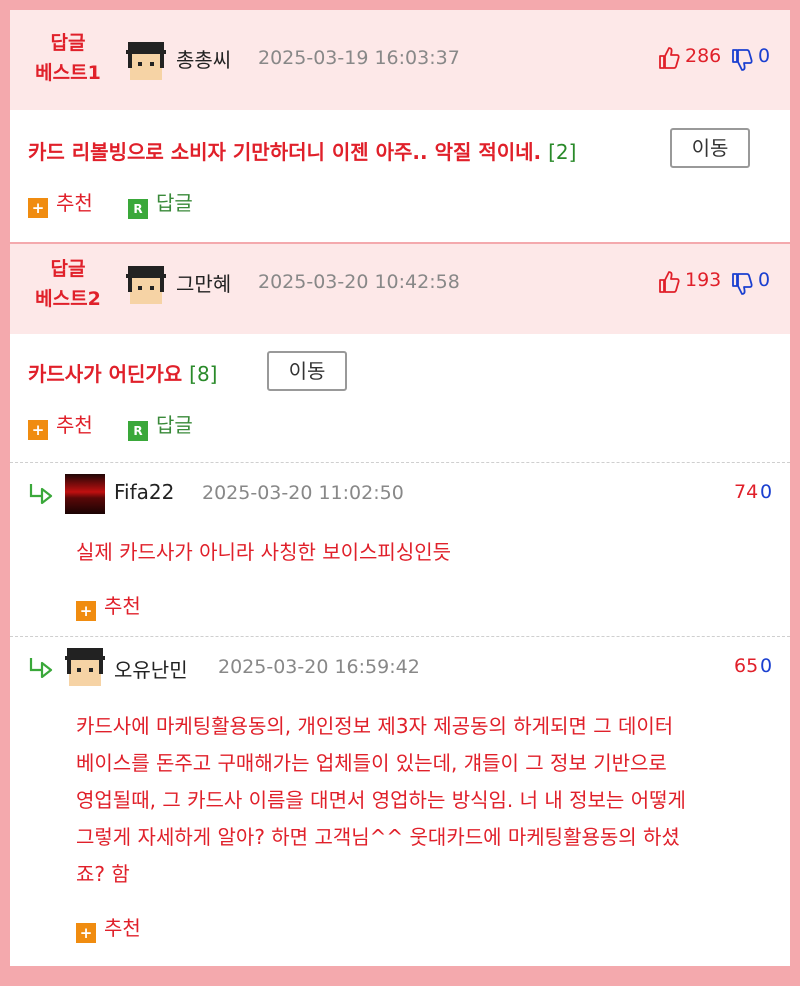 The image size is (800, 986). Describe the element at coordinates (203, 282) in the screenshot. I see `username: 그만혜` at that location.